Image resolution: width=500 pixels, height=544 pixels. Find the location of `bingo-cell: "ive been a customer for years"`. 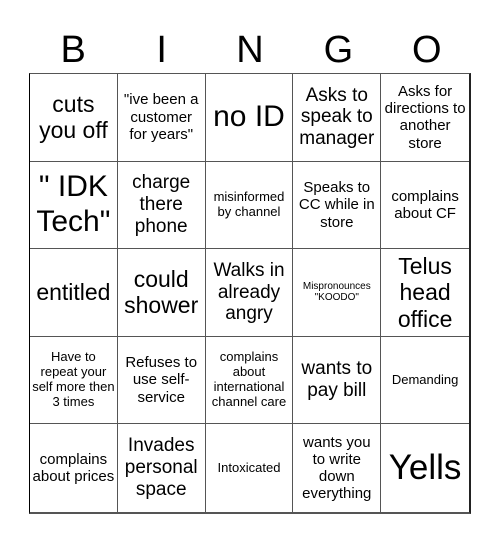

bingo-cell: "ive been a customer for years" is located at coordinates (161, 118).